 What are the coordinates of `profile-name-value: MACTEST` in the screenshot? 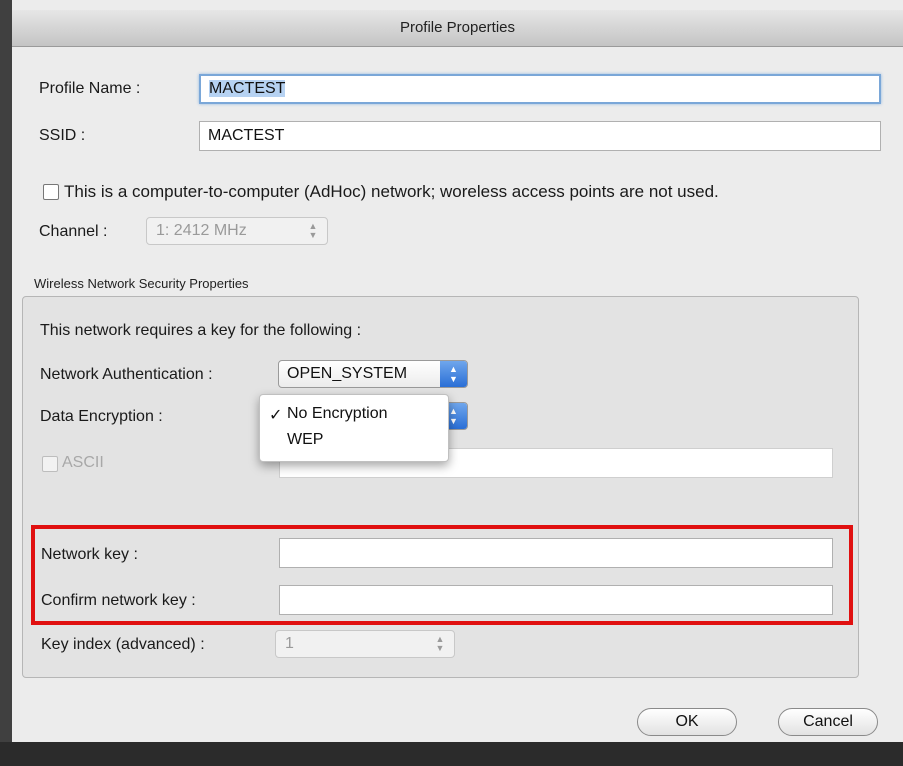 It's located at (247, 88).